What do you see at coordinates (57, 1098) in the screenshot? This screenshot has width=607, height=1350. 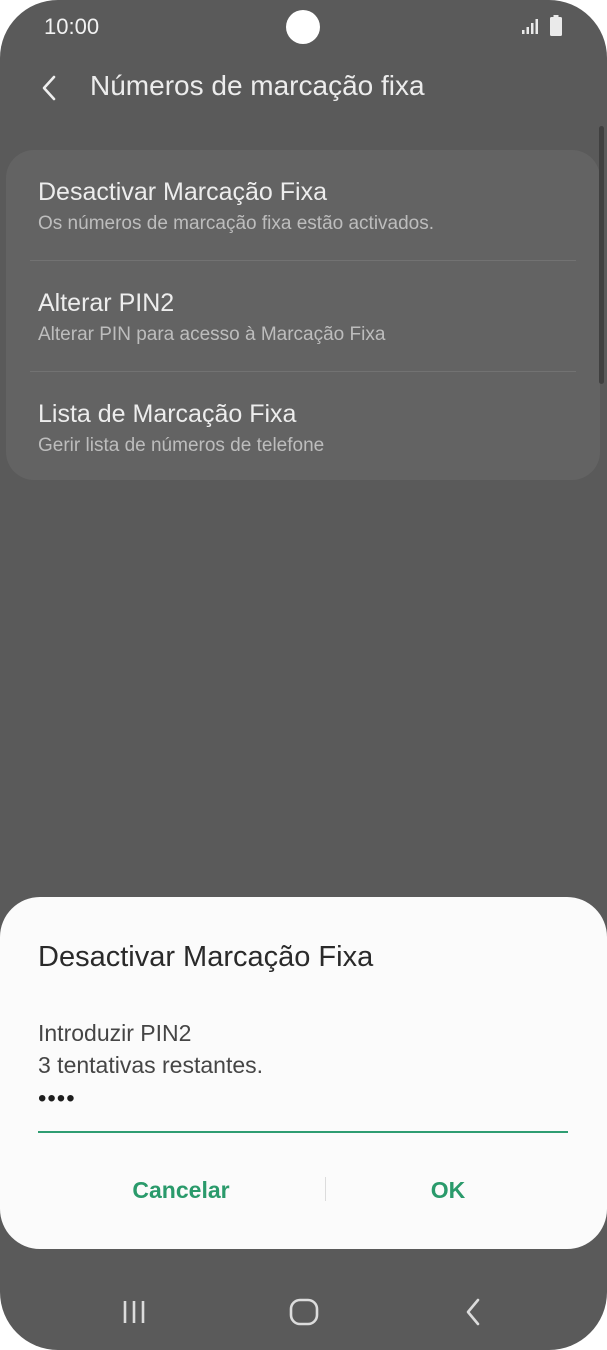 I see `pin2-value: ••••` at bounding box center [57, 1098].